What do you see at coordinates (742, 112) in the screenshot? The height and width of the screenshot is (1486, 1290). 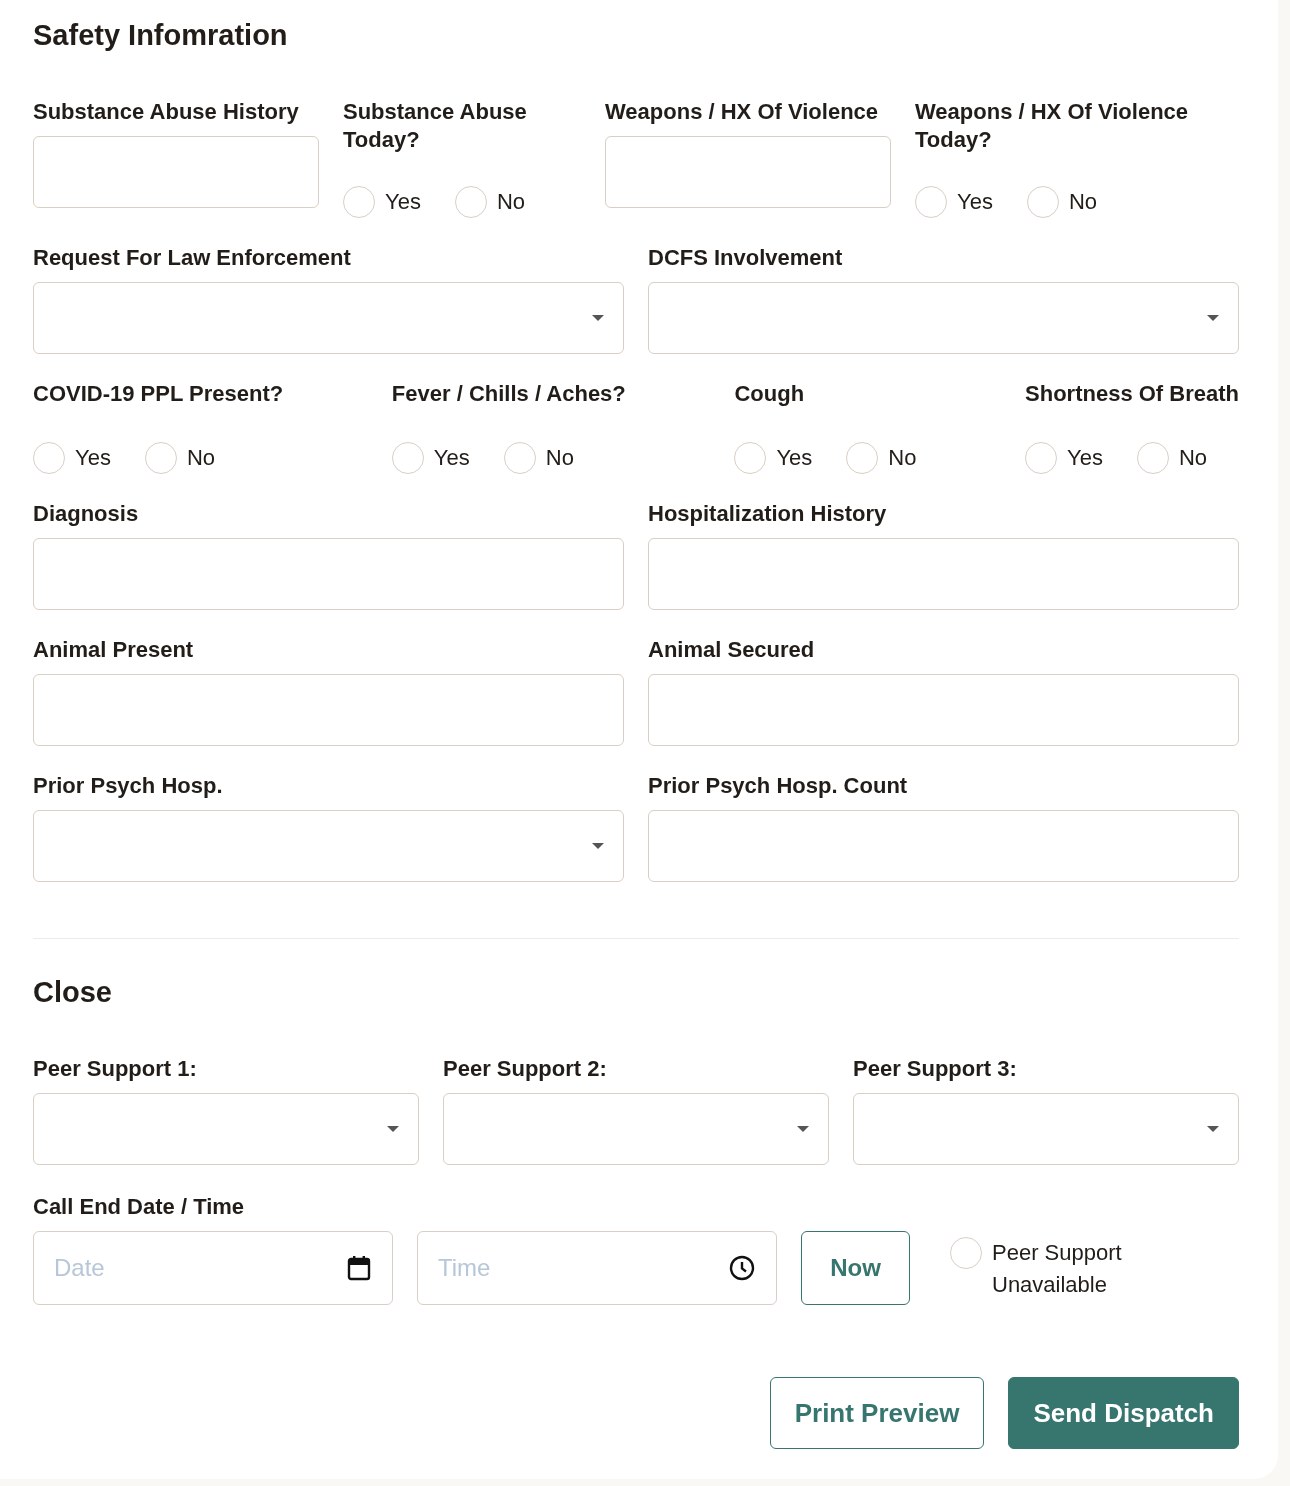 I see `field-label: Weapons / HX Of Violence` at bounding box center [742, 112].